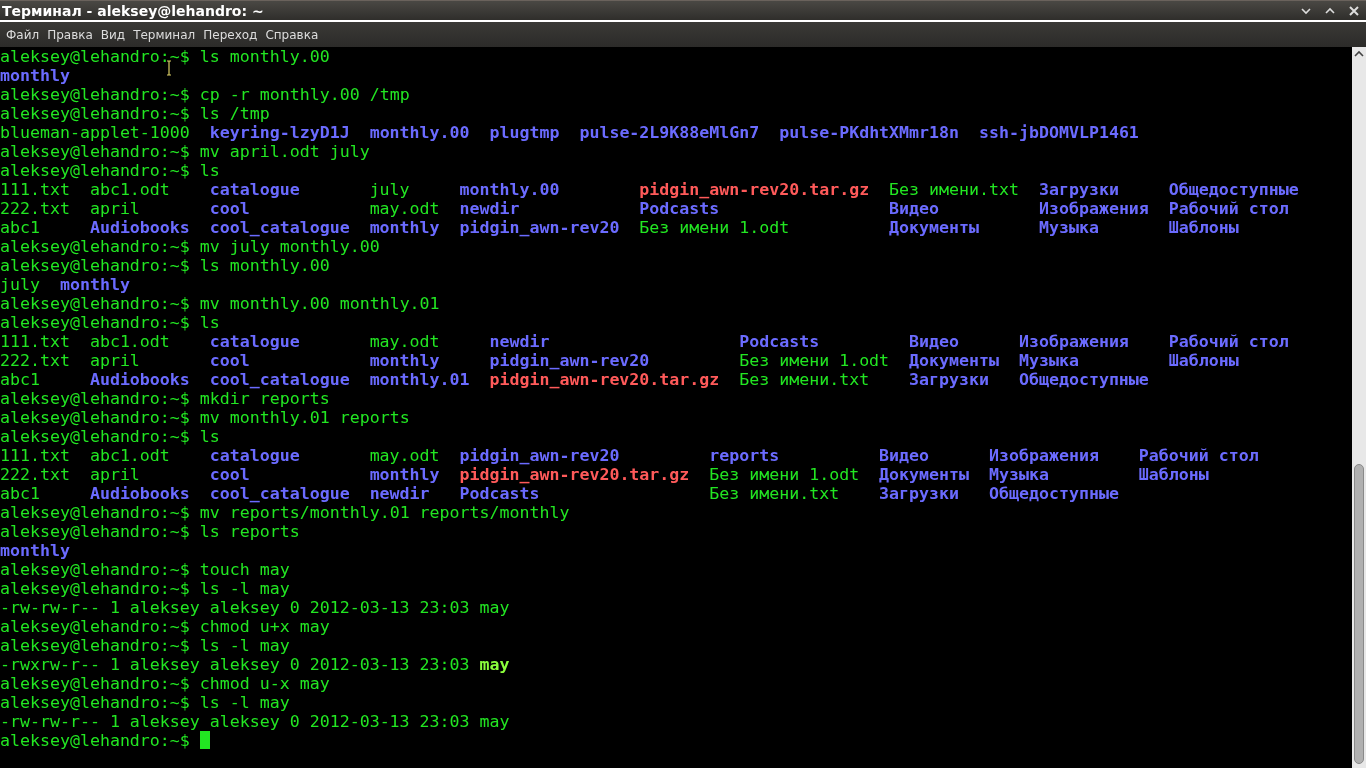 Image resolution: width=1366 pixels, height=768 pixels. I want to click on file-name: monthly.00, so click(510, 189).